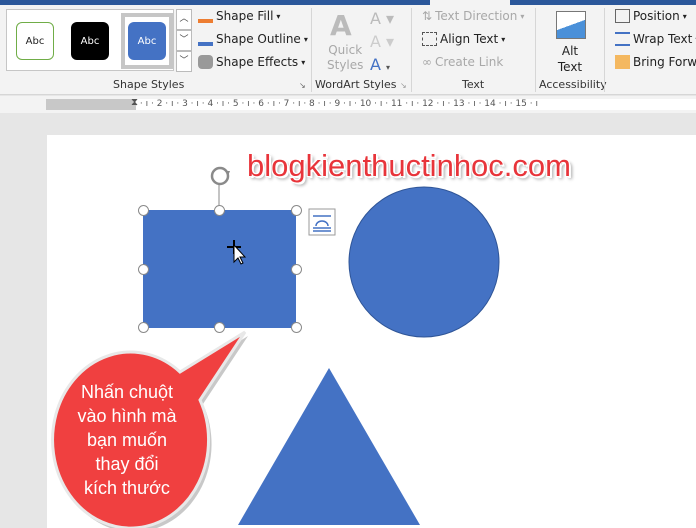 The height and width of the screenshot is (528, 696). What do you see at coordinates (219, 327) in the screenshot?
I see `resize-handle-s` at bounding box center [219, 327].